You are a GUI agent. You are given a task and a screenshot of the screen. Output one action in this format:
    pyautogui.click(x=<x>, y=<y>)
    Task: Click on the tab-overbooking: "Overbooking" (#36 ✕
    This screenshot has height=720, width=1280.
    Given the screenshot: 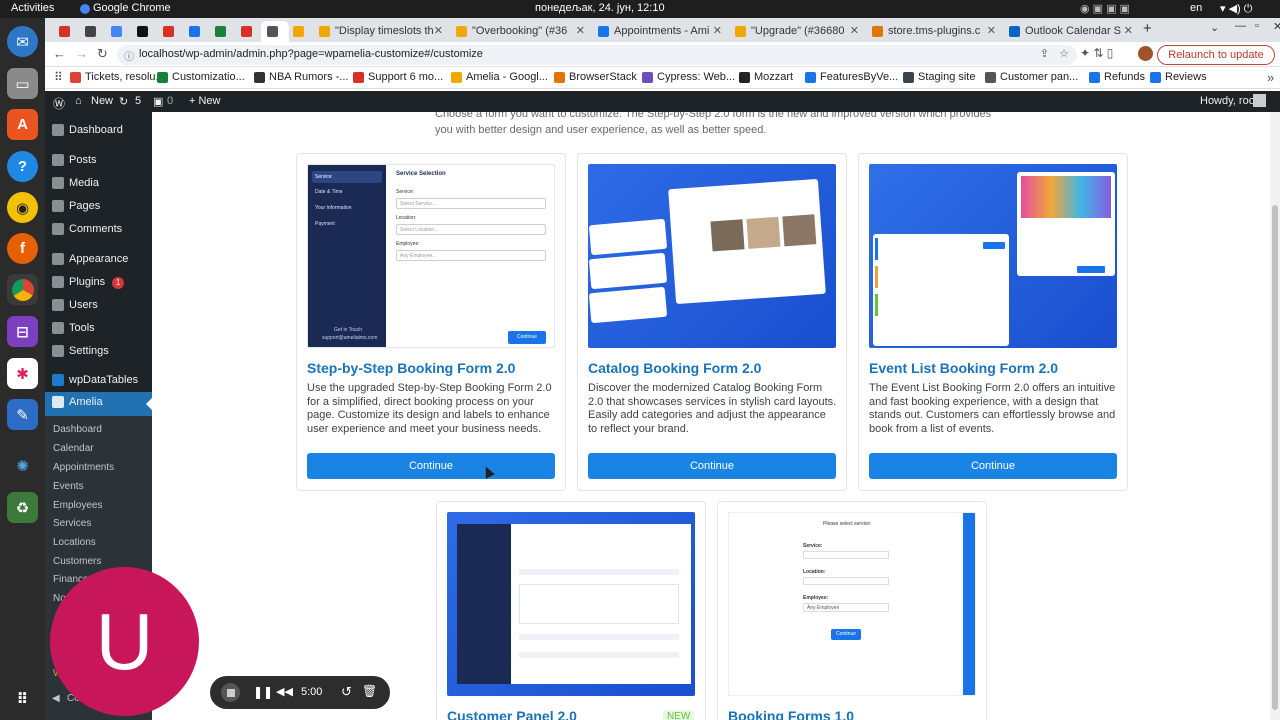 What is the action you would take?
    pyautogui.click(x=520, y=31)
    